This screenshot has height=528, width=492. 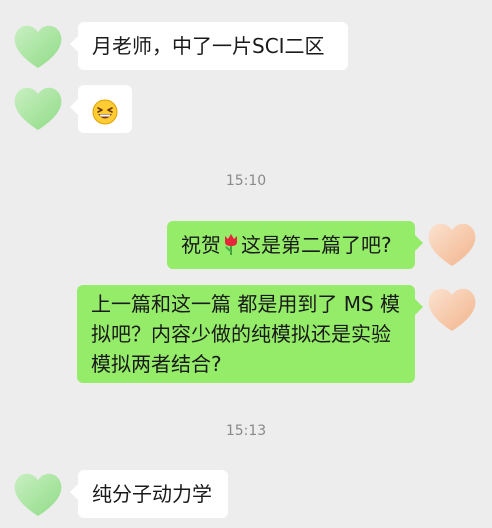 I want to click on timestamp: 15:13, so click(x=246, y=431).